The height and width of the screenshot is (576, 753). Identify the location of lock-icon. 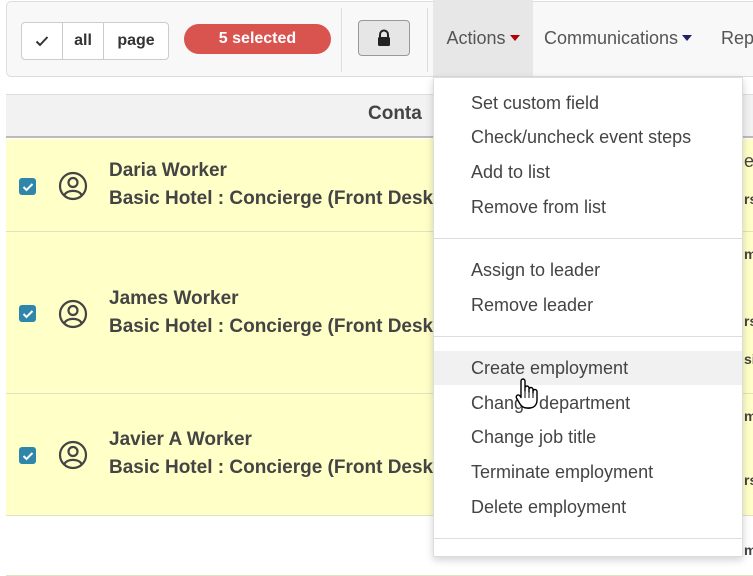
(384, 37).